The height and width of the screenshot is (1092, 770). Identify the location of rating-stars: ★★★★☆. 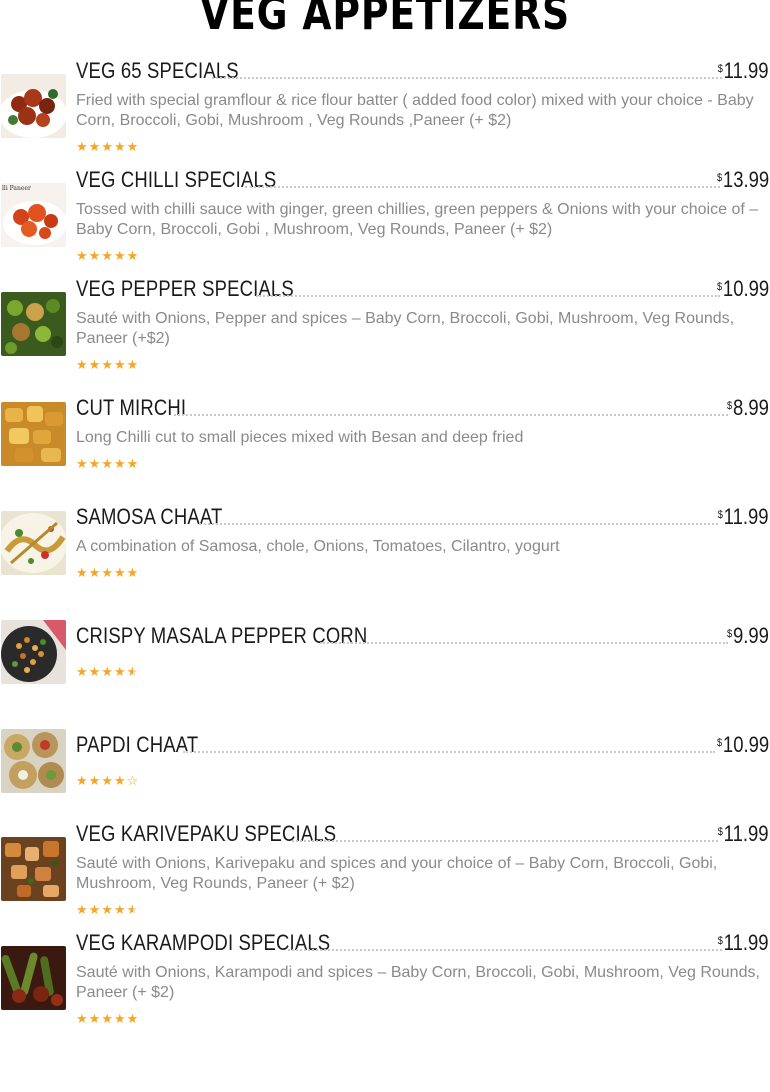
(107, 781).